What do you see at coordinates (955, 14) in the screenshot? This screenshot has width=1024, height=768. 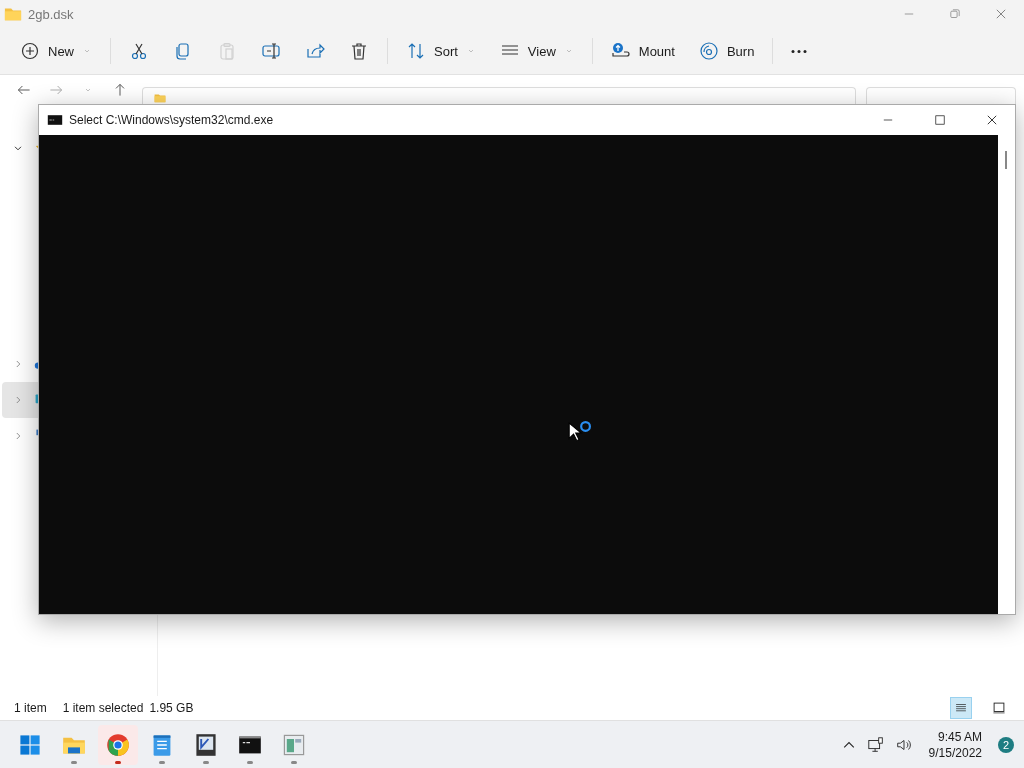 I see `restore-icon` at bounding box center [955, 14].